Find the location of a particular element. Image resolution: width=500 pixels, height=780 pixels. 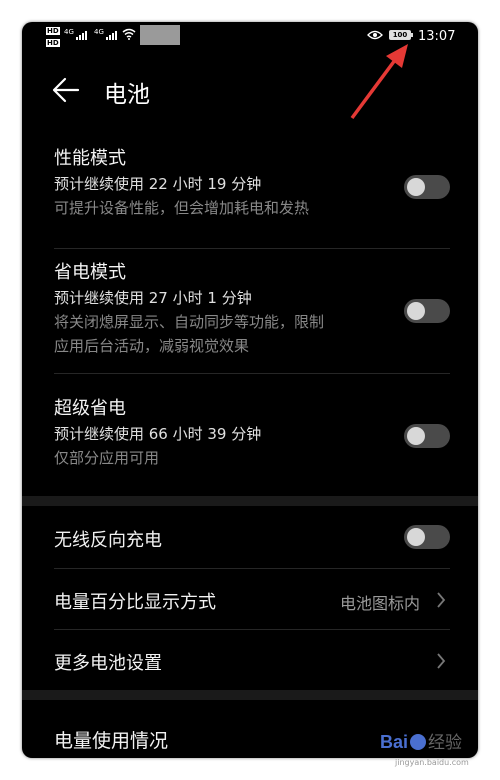

watermark-logo: Bai 经验 is located at coordinates (421, 740).